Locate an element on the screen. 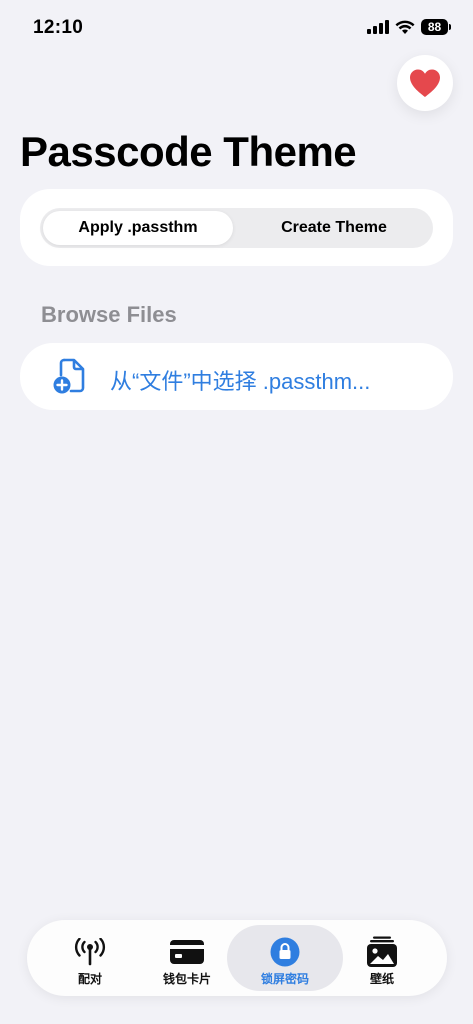 Image resolution: width=473 pixels, height=1024 pixels. status-bar: 12:10 88 is located at coordinates (236, 28).